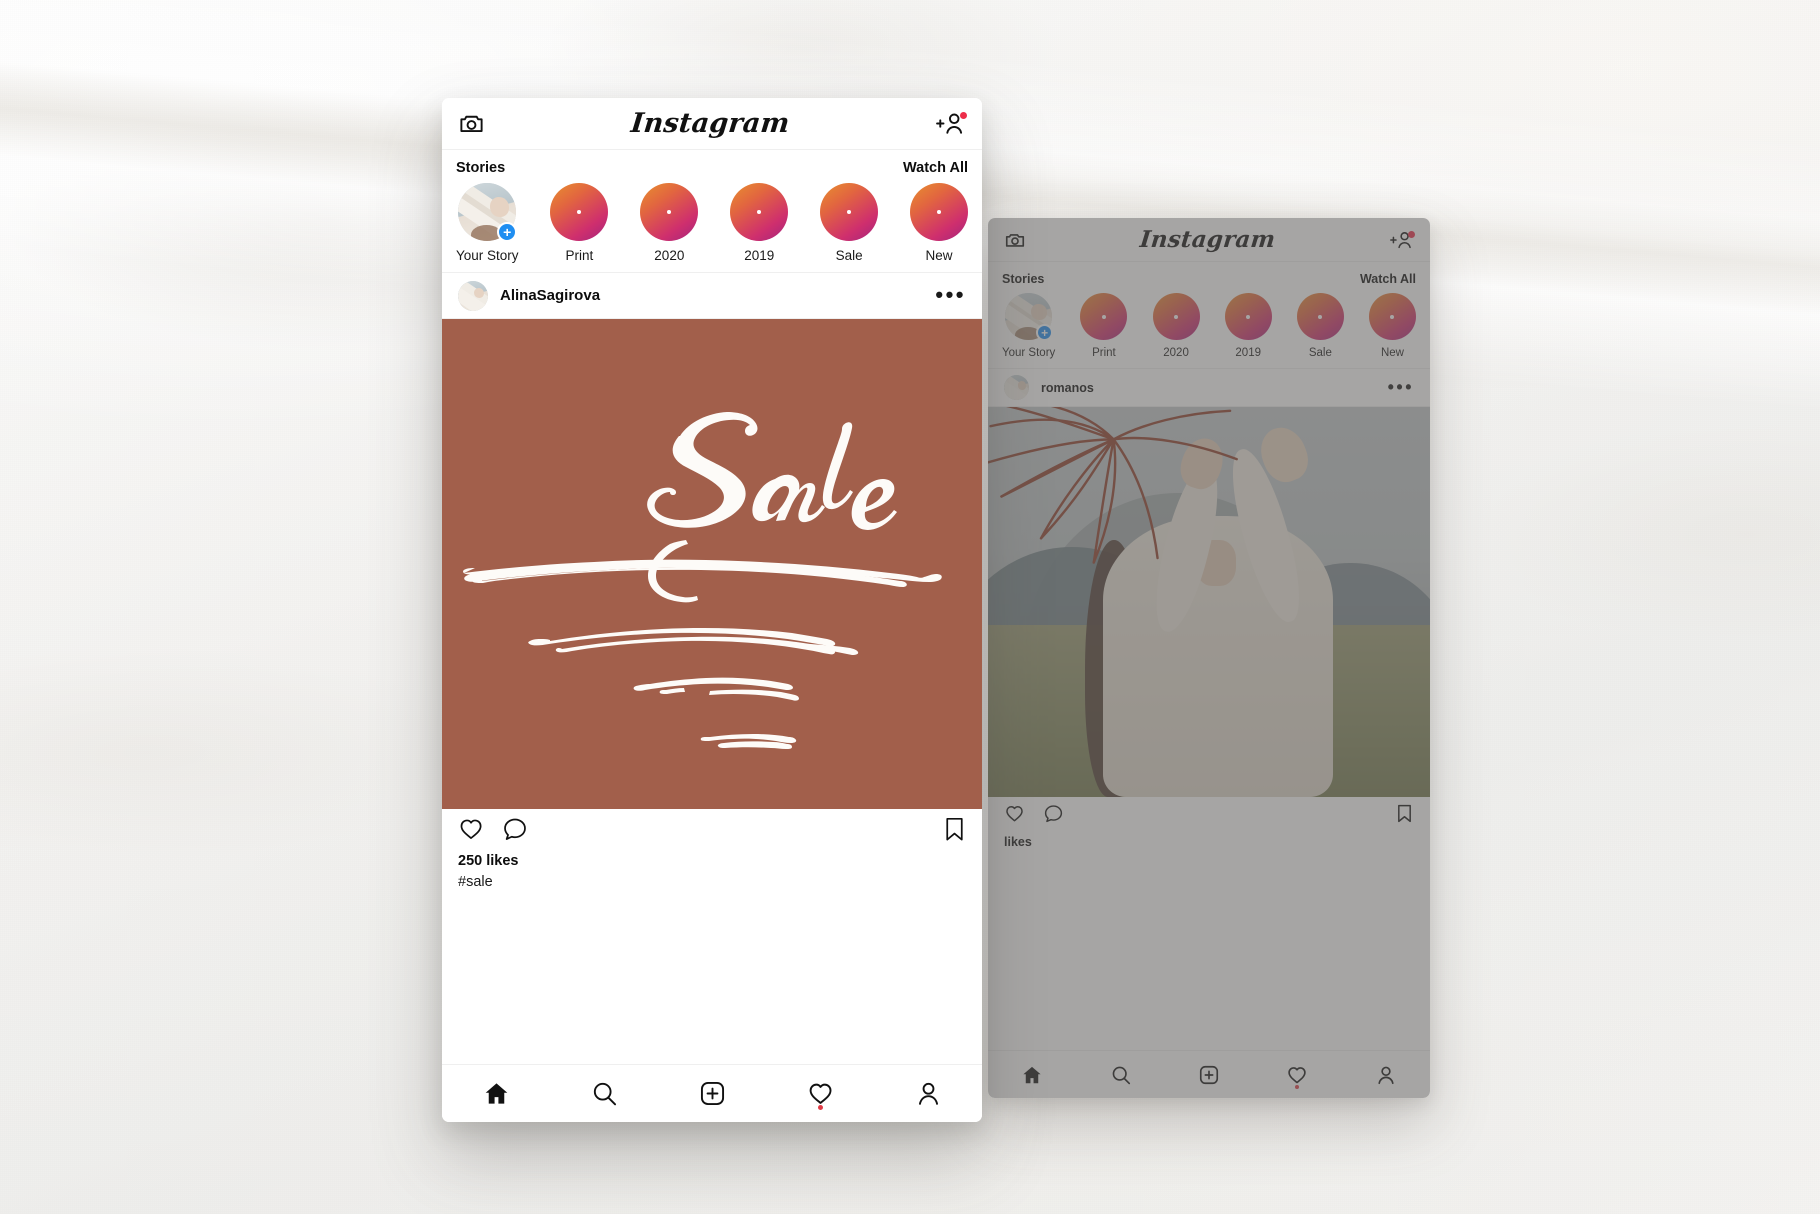 This screenshot has width=1820, height=1214. Describe the element at coordinates (712, 168) in the screenshot. I see `front-stories-header: Stories Watch All` at that location.